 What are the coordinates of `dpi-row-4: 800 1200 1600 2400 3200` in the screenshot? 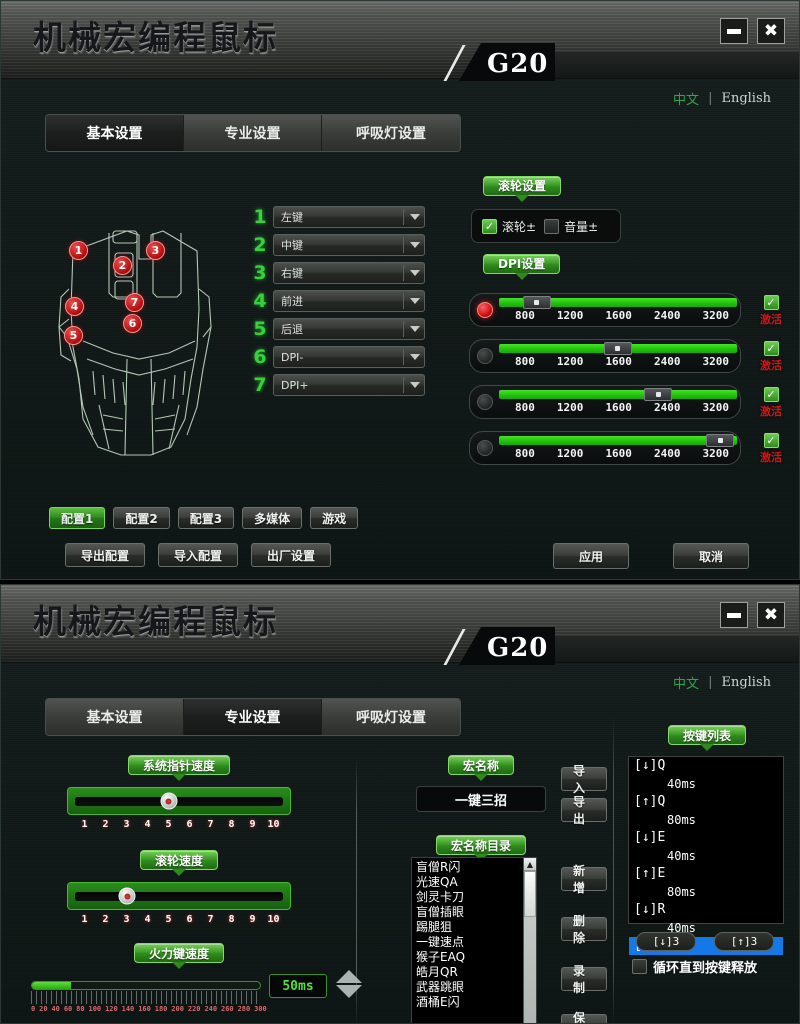 It's located at (605, 448).